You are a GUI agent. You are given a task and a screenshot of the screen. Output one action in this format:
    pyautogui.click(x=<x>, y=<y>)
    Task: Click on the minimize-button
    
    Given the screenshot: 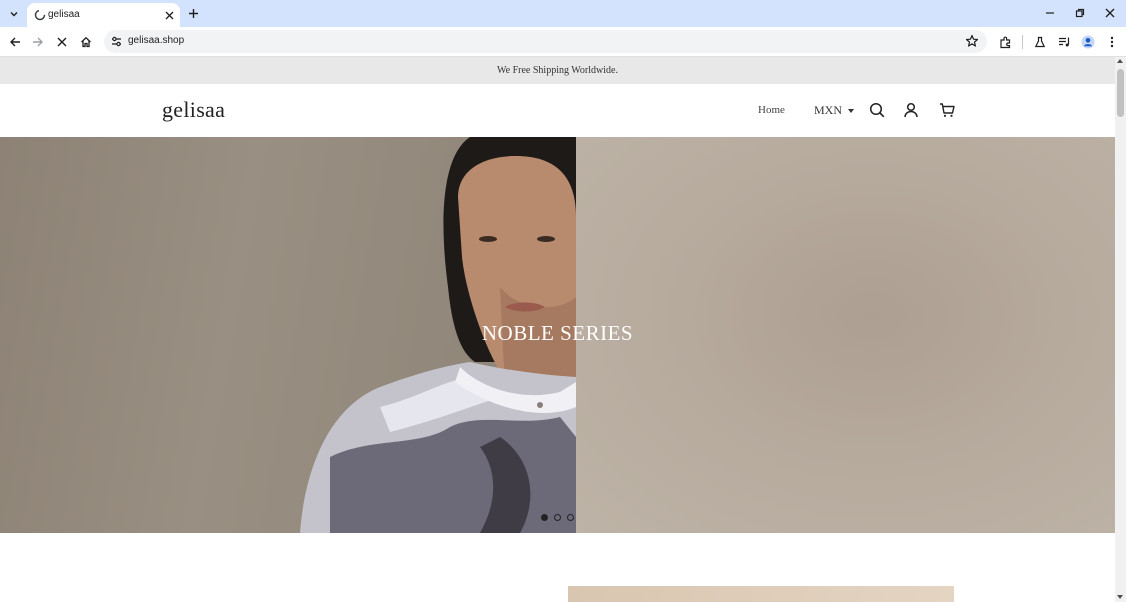 What is the action you would take?
    pyautogui.click(x=1050, y=13)
    